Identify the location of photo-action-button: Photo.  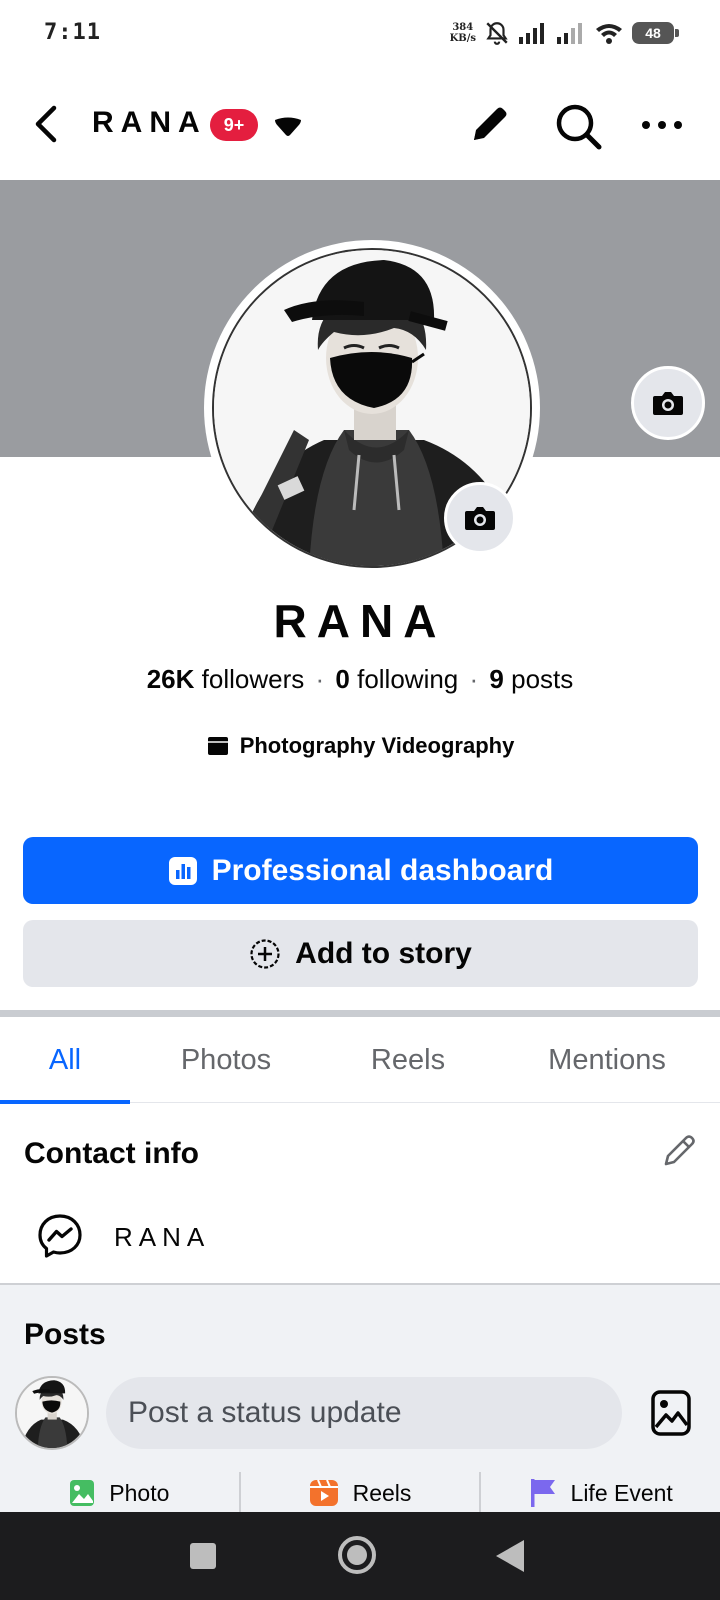
(119, 1493).